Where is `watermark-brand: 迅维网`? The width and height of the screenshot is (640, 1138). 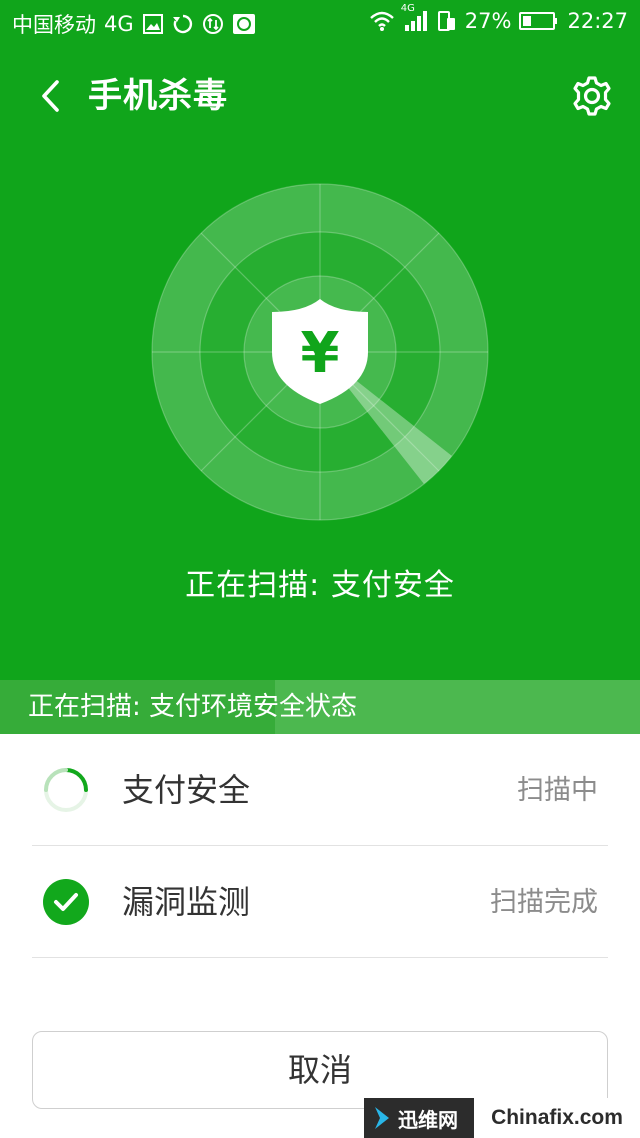
watermark-brand: 迅维网 is located at coordinates (419, 1118).